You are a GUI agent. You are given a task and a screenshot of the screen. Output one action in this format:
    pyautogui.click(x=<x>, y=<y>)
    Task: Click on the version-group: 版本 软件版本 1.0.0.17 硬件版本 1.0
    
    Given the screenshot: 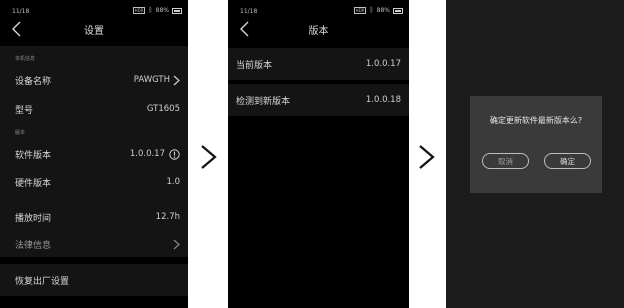 What is the action you would take?
    pyautogui.click(x=94, y=165)
    